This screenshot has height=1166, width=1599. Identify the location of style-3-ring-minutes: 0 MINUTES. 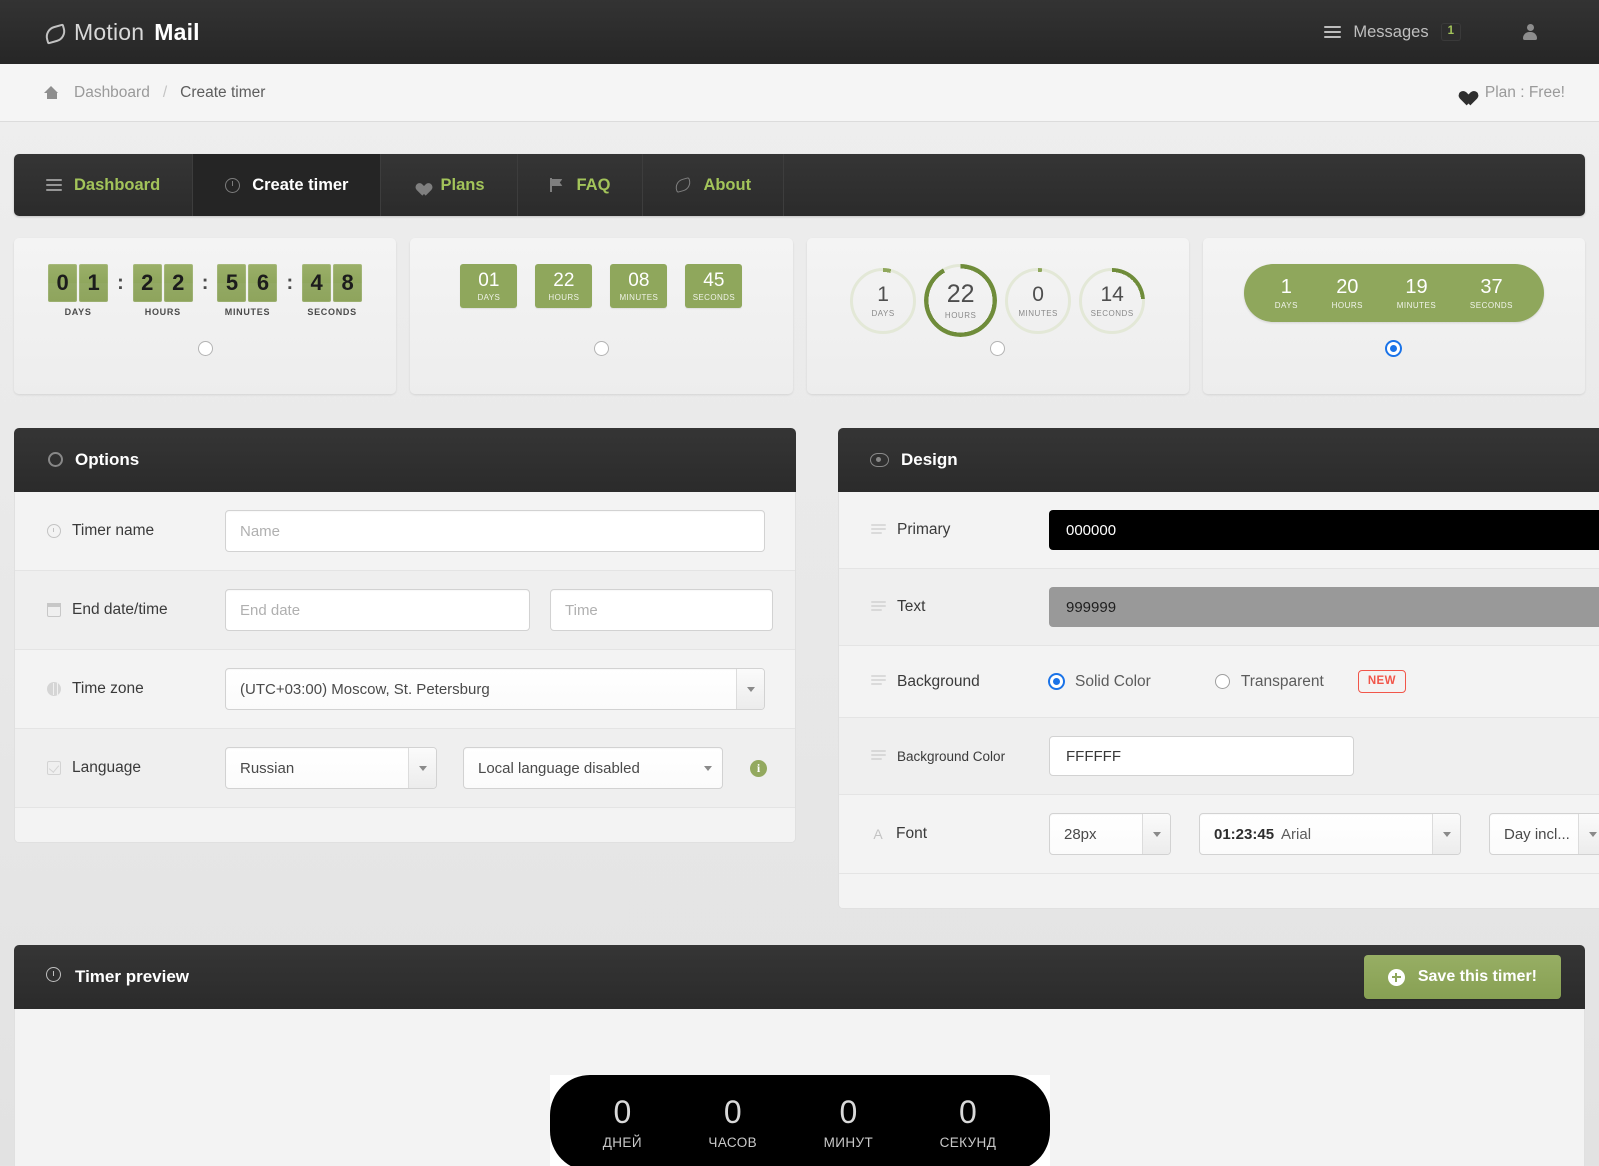
(1038, 300).